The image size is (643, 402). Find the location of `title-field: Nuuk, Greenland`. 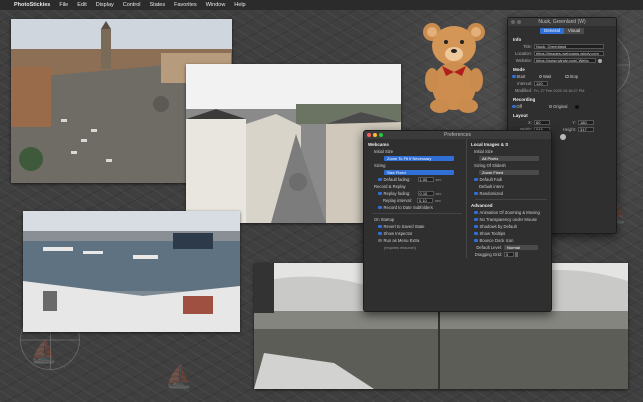

title-field: Nuuk, Greenland is located at coordinates (569, 46).